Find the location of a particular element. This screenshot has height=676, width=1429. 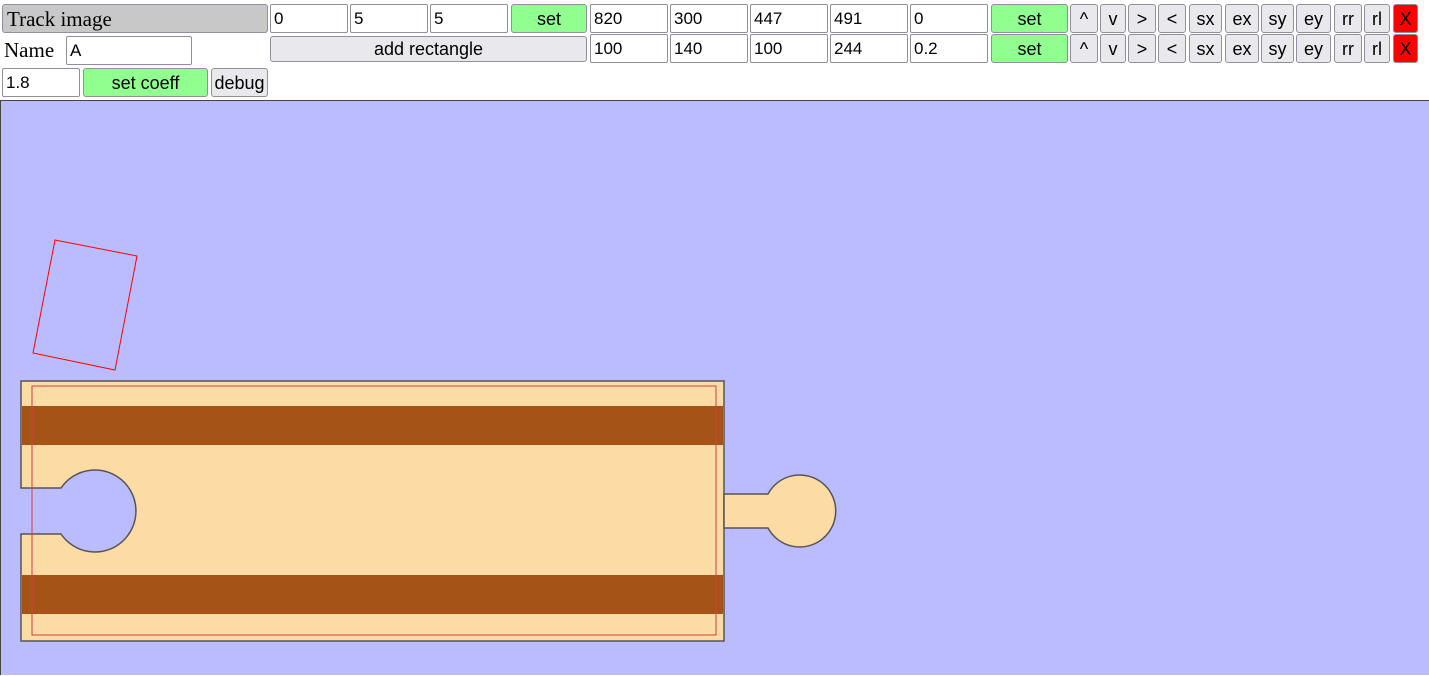

rect2-move-up-button: ^ is located at coordinates (1084, 48).